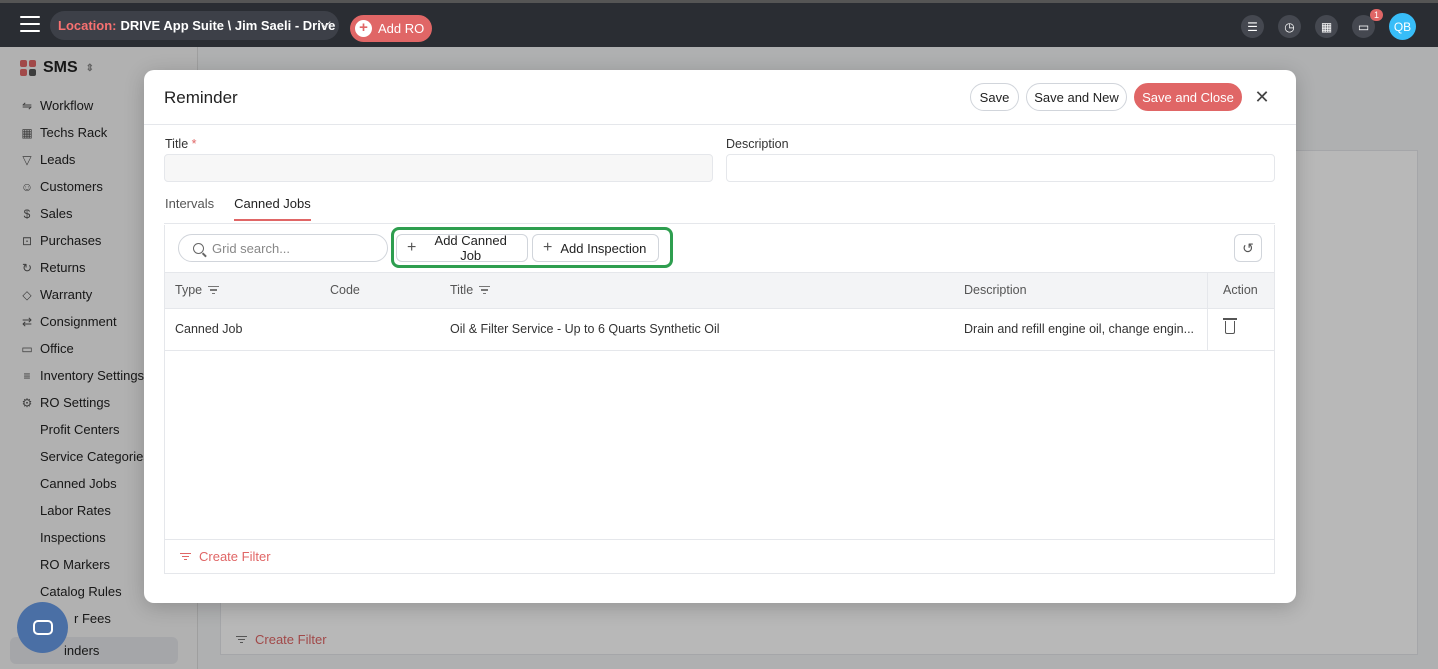  I want to click on save-button: Save, so click(994, 97).